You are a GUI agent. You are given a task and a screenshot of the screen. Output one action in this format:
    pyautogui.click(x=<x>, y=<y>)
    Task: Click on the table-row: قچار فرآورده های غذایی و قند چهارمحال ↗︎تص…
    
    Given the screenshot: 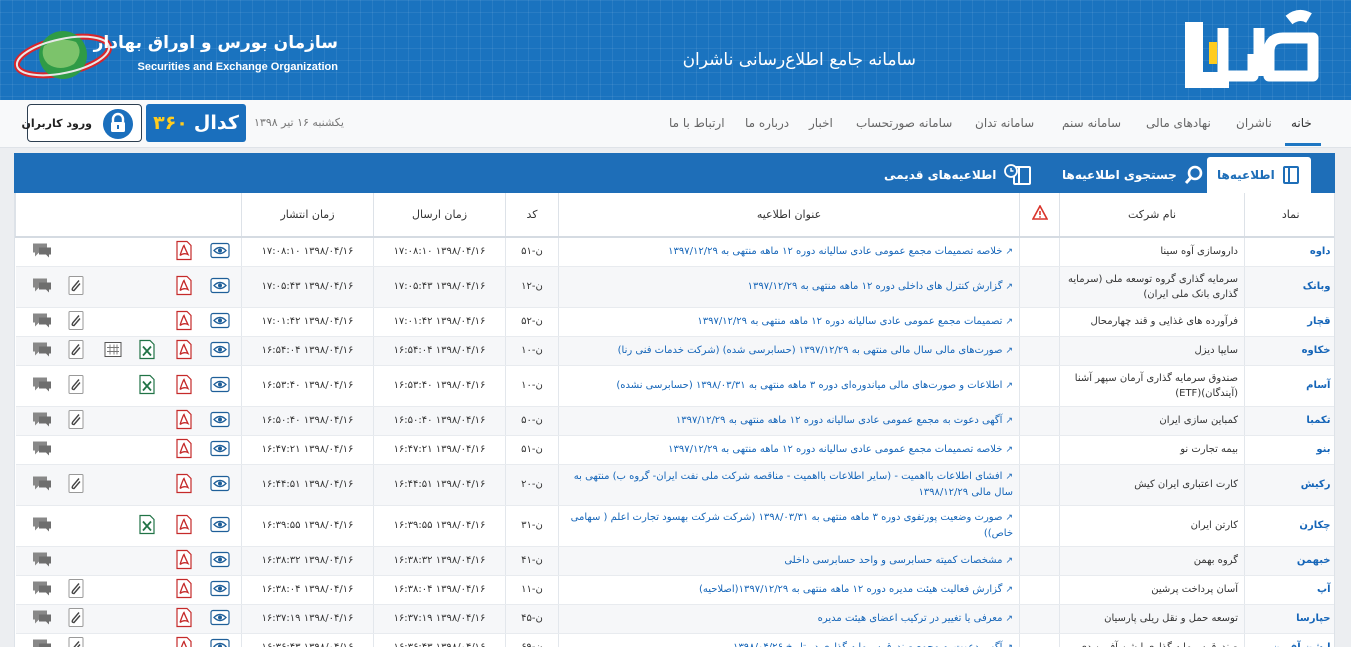 What is the action you would take?
    pyautogui.click(x=674, y=322)
    